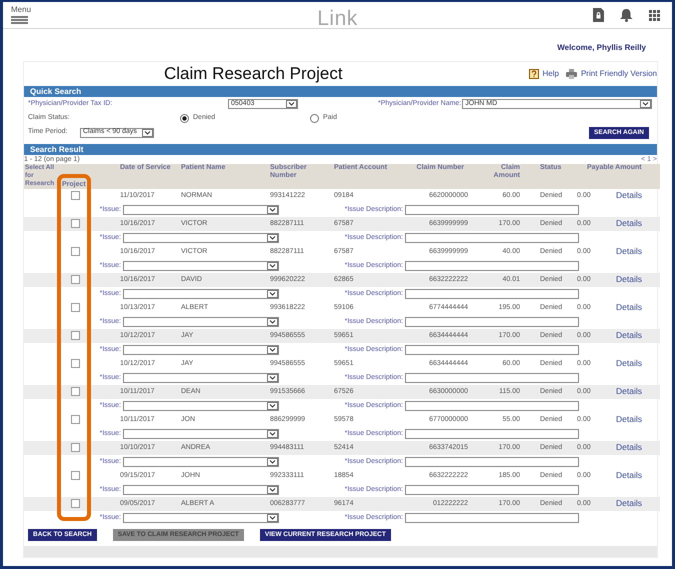  I want to click on logo: Link, so click(337, 19).